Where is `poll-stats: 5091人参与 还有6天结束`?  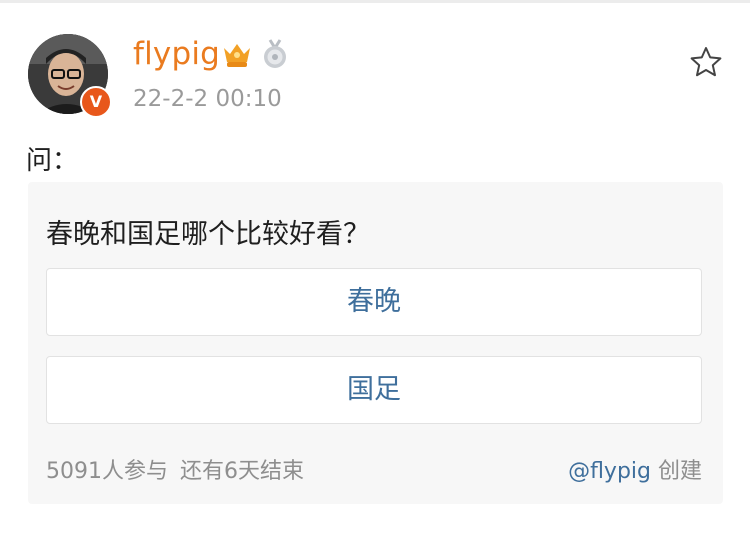
poll-stats: 5091人参与 还有6天结束 is located at coordinates (175, 469).